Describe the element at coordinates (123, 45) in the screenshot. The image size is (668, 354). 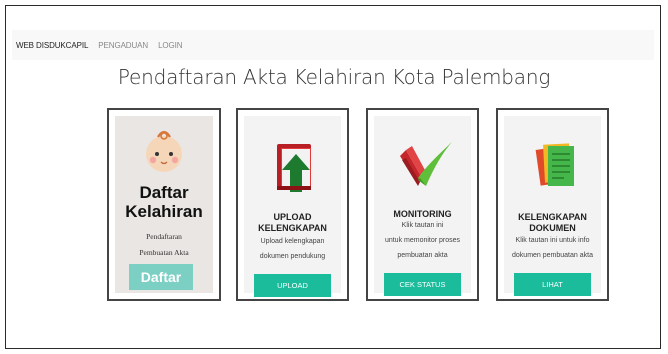
I see `nav-link-pengaduan: PENGADUAN` at that location.